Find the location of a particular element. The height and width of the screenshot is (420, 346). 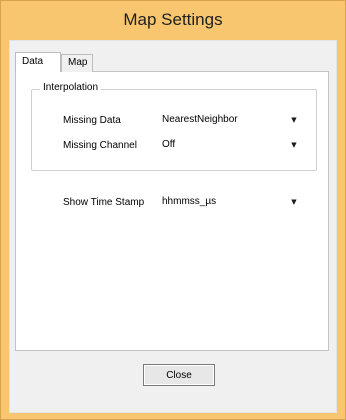

close-button: Close is located at coordinates (179, 375).